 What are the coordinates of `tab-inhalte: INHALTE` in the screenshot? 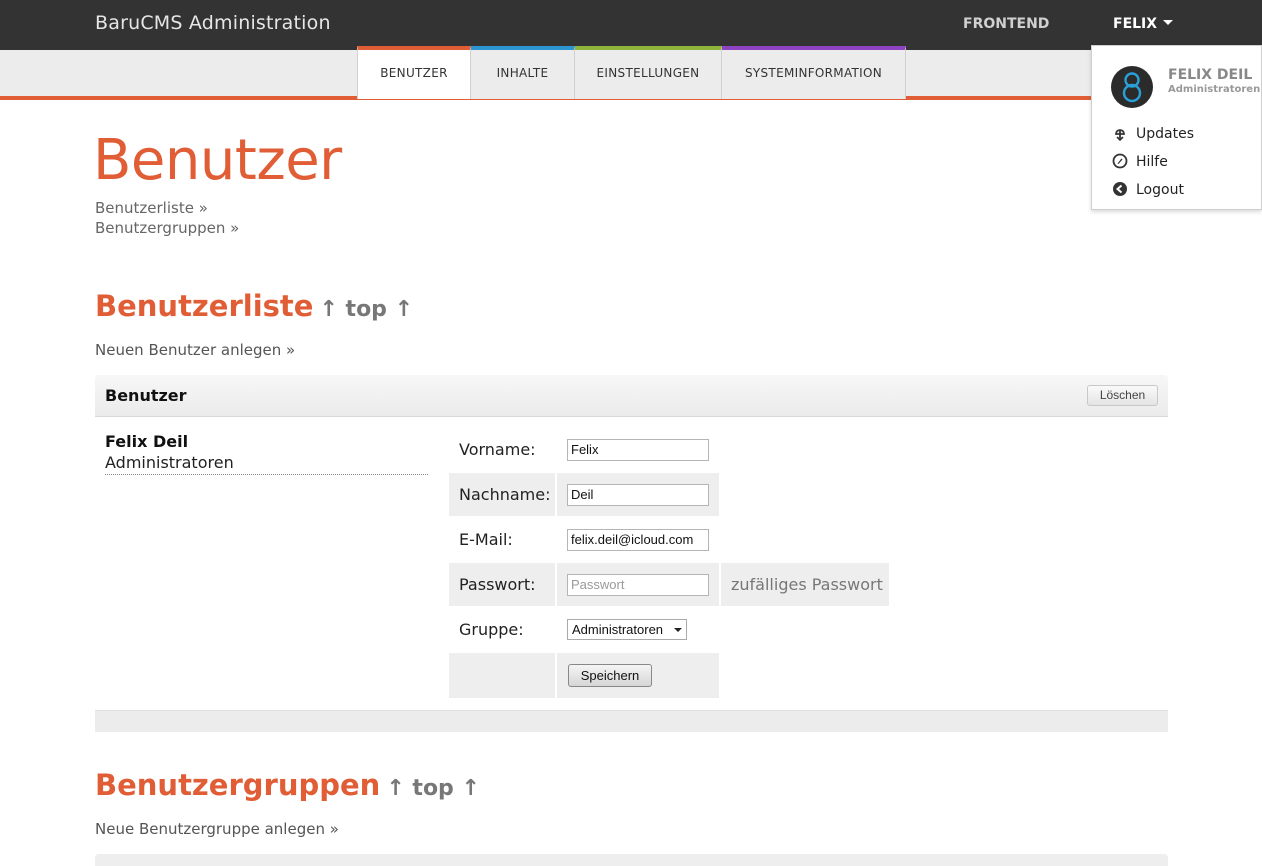 It's located at (523, 72).